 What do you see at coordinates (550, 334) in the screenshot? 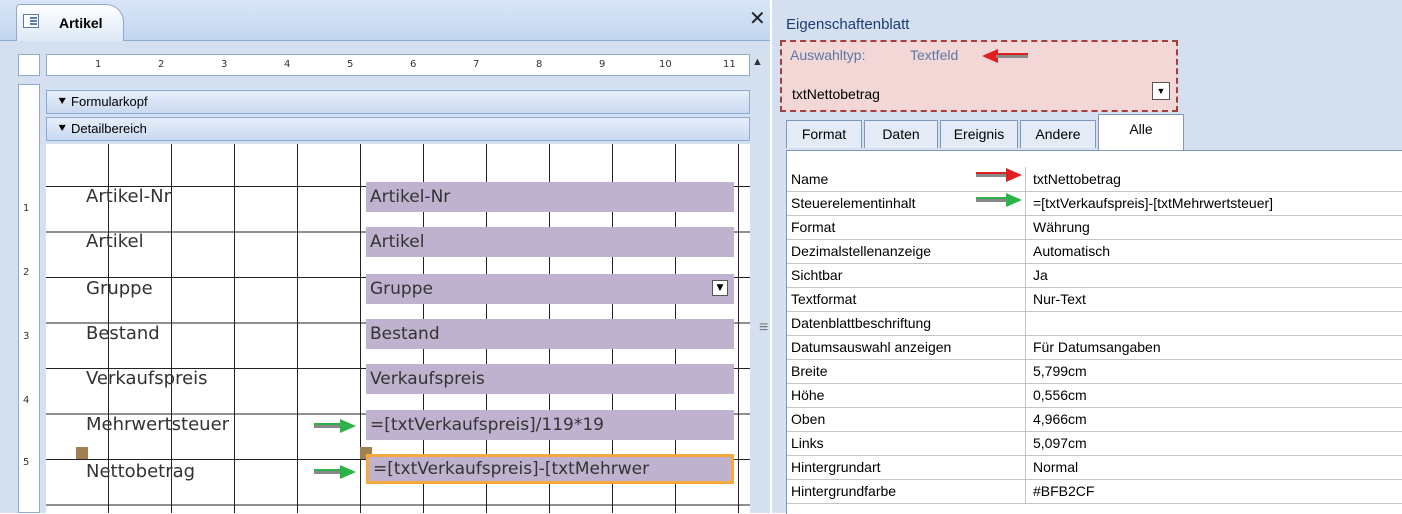
I see `control-bestand: Bestand` at bounding box center [550, 334].